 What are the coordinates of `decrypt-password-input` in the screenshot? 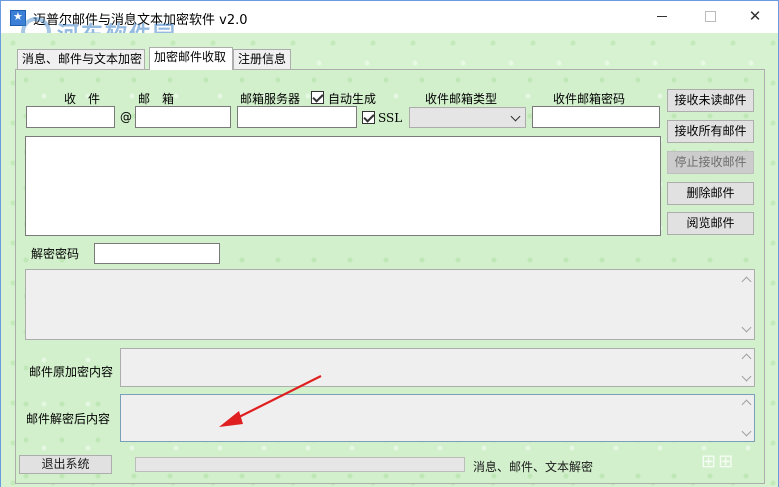 It's located at (157, 253).